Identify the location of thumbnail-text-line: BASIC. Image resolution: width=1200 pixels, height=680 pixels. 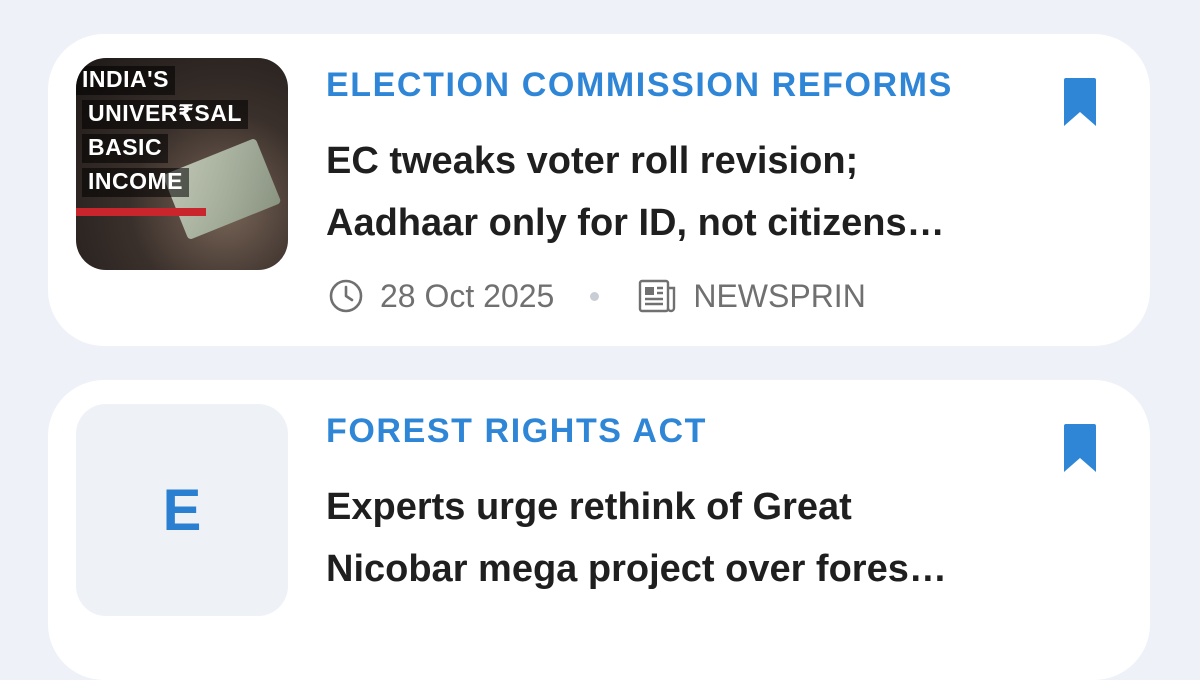
(125, 148).